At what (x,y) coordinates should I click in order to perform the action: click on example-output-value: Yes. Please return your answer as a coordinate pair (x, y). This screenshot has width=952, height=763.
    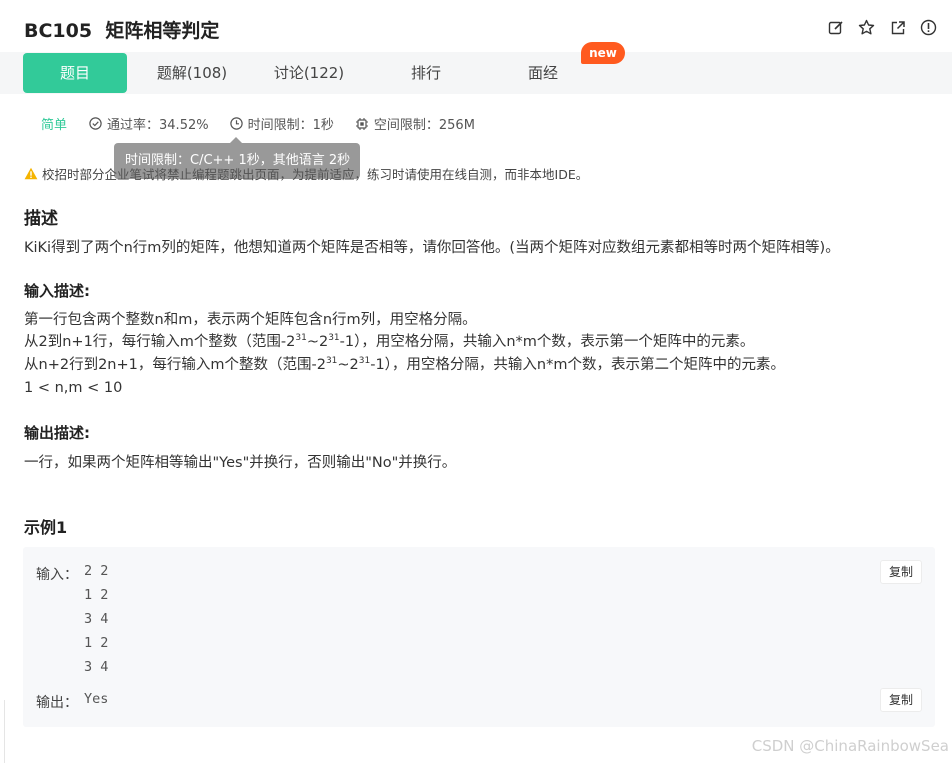
    Looking at the image, I should click on (96, 699).